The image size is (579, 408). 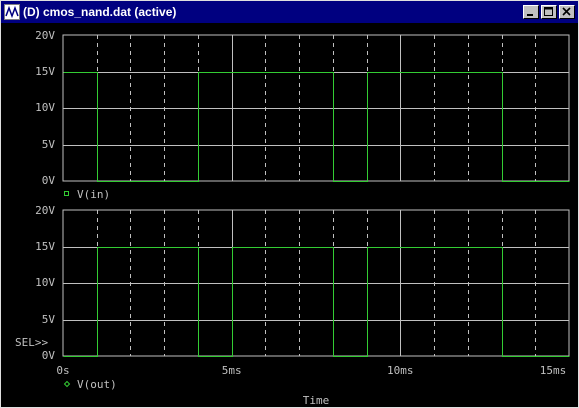 What do you see at coordinates (100, 12) in the screenshot?
I see `window-title: (D) cmos_nand.dat (active)` at bounding box center [100, 12].